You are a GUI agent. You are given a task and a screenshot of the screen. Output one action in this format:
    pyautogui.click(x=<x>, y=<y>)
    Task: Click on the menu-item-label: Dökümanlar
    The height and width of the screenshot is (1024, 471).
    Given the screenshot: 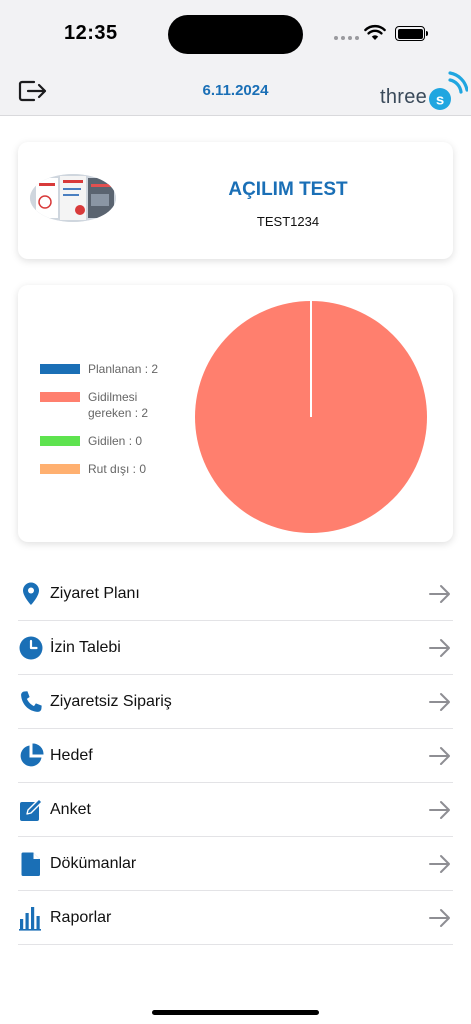 What is the action you would take?
    pyautogui.click(x=93, y=863)
    